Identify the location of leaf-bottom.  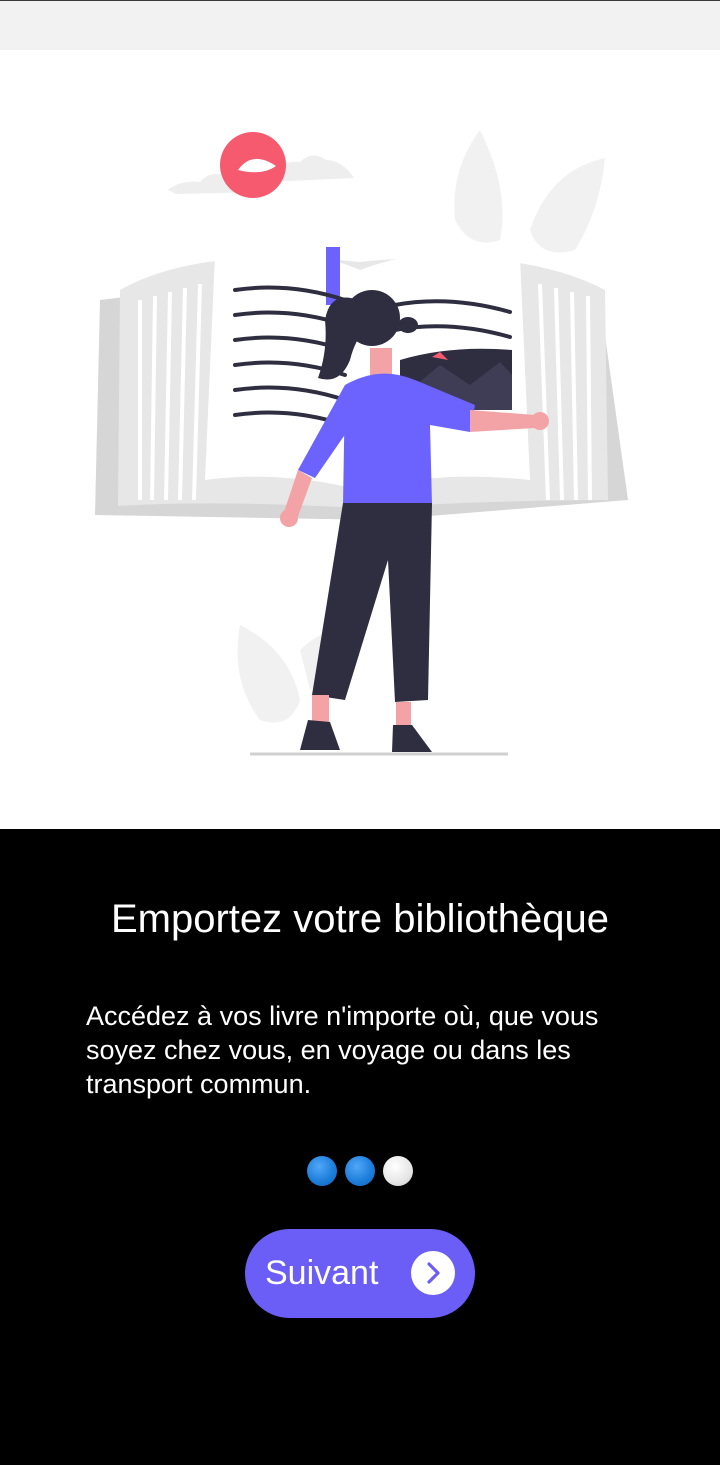
(268, 674).